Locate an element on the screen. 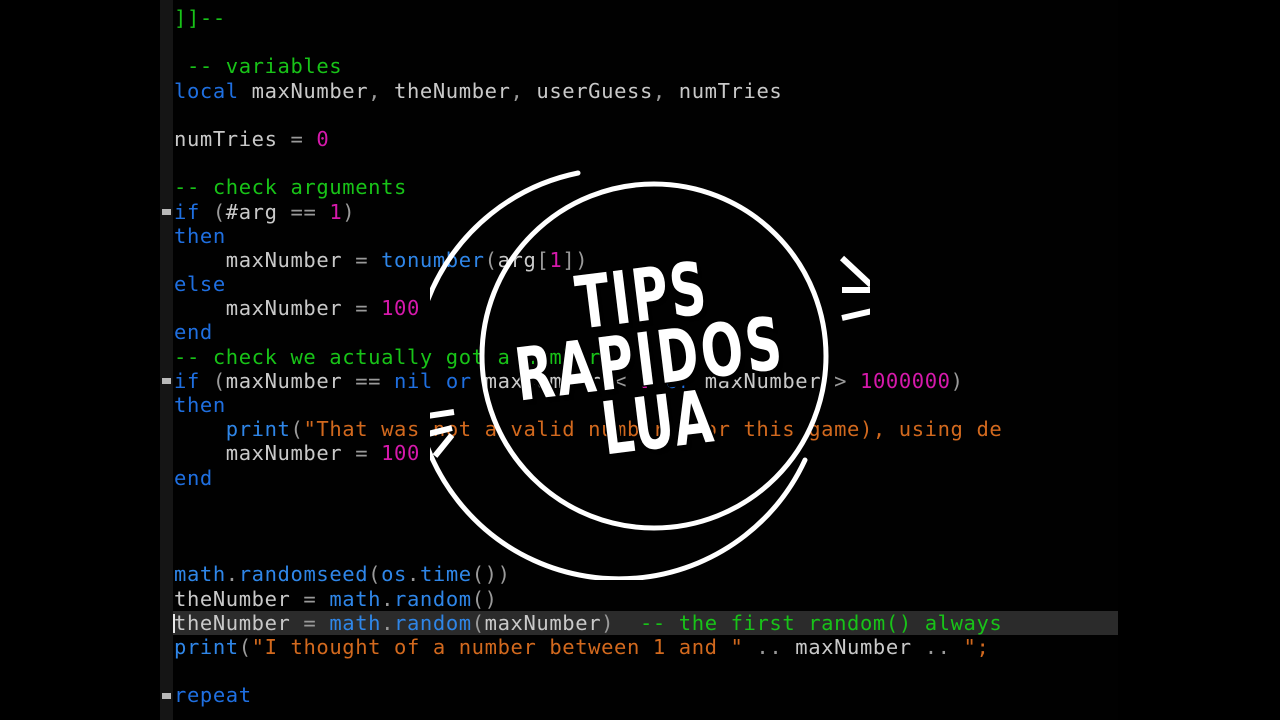 This screenshot has width=1280, height=720. code-token: time is located at coordinates (445, 574).